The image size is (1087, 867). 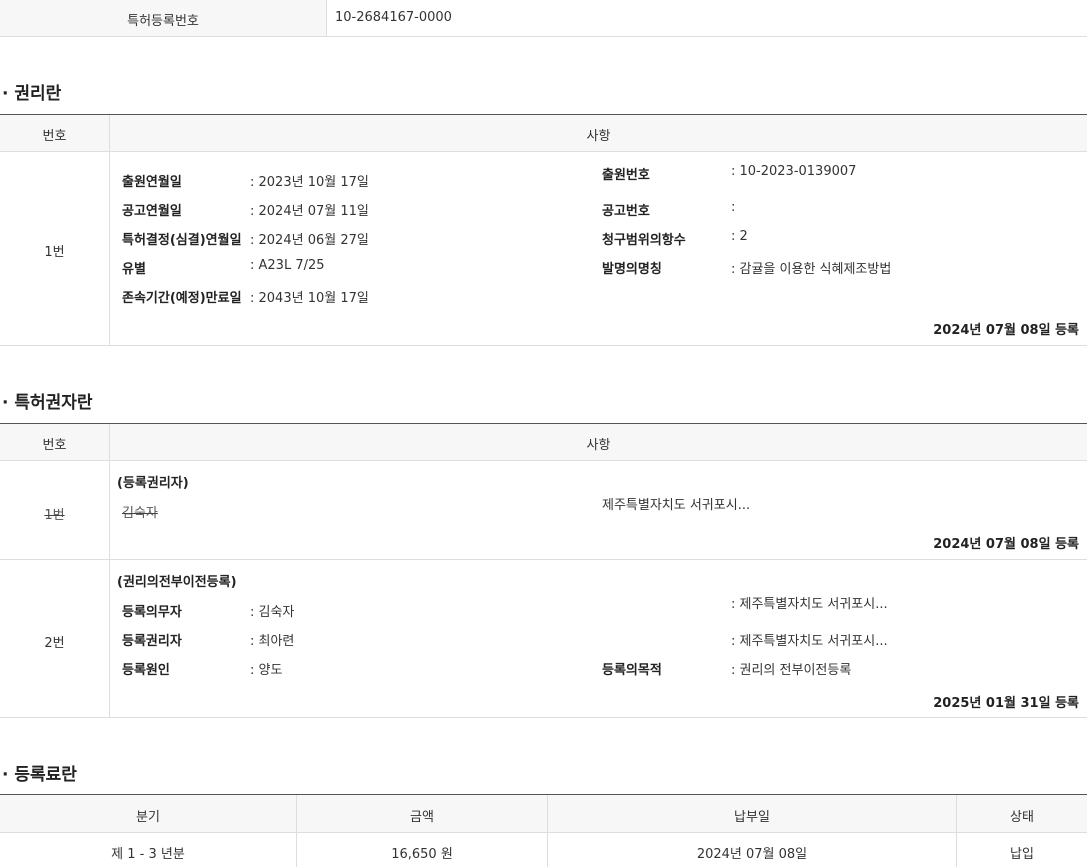 I want to click on decision-date-label: 특허결정(심결)연월일, so click(x=182, y=240).